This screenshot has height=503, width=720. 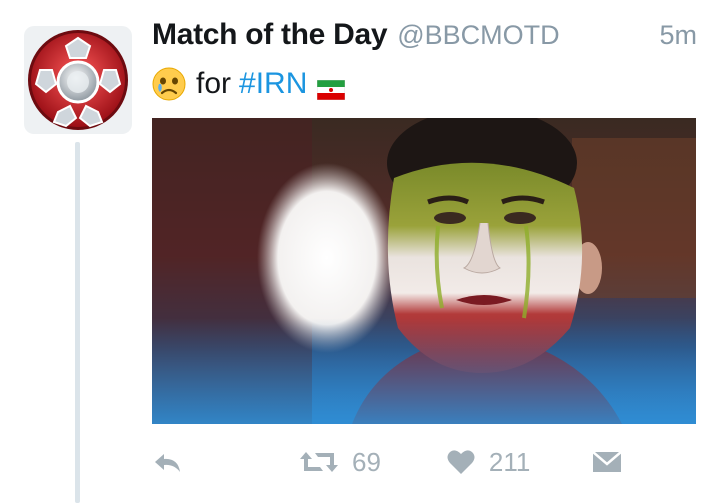 I want to click on retweet-button: 69, so click(x=340, y=462).